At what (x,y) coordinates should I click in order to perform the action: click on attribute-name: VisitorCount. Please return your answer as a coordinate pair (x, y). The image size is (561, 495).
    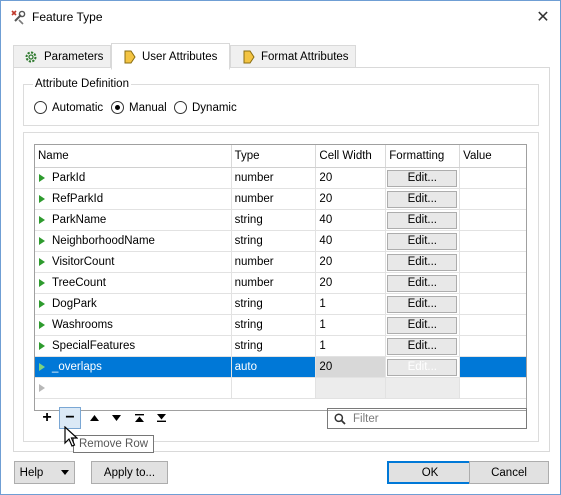
    Looking at the image, I should click on (83, 262).